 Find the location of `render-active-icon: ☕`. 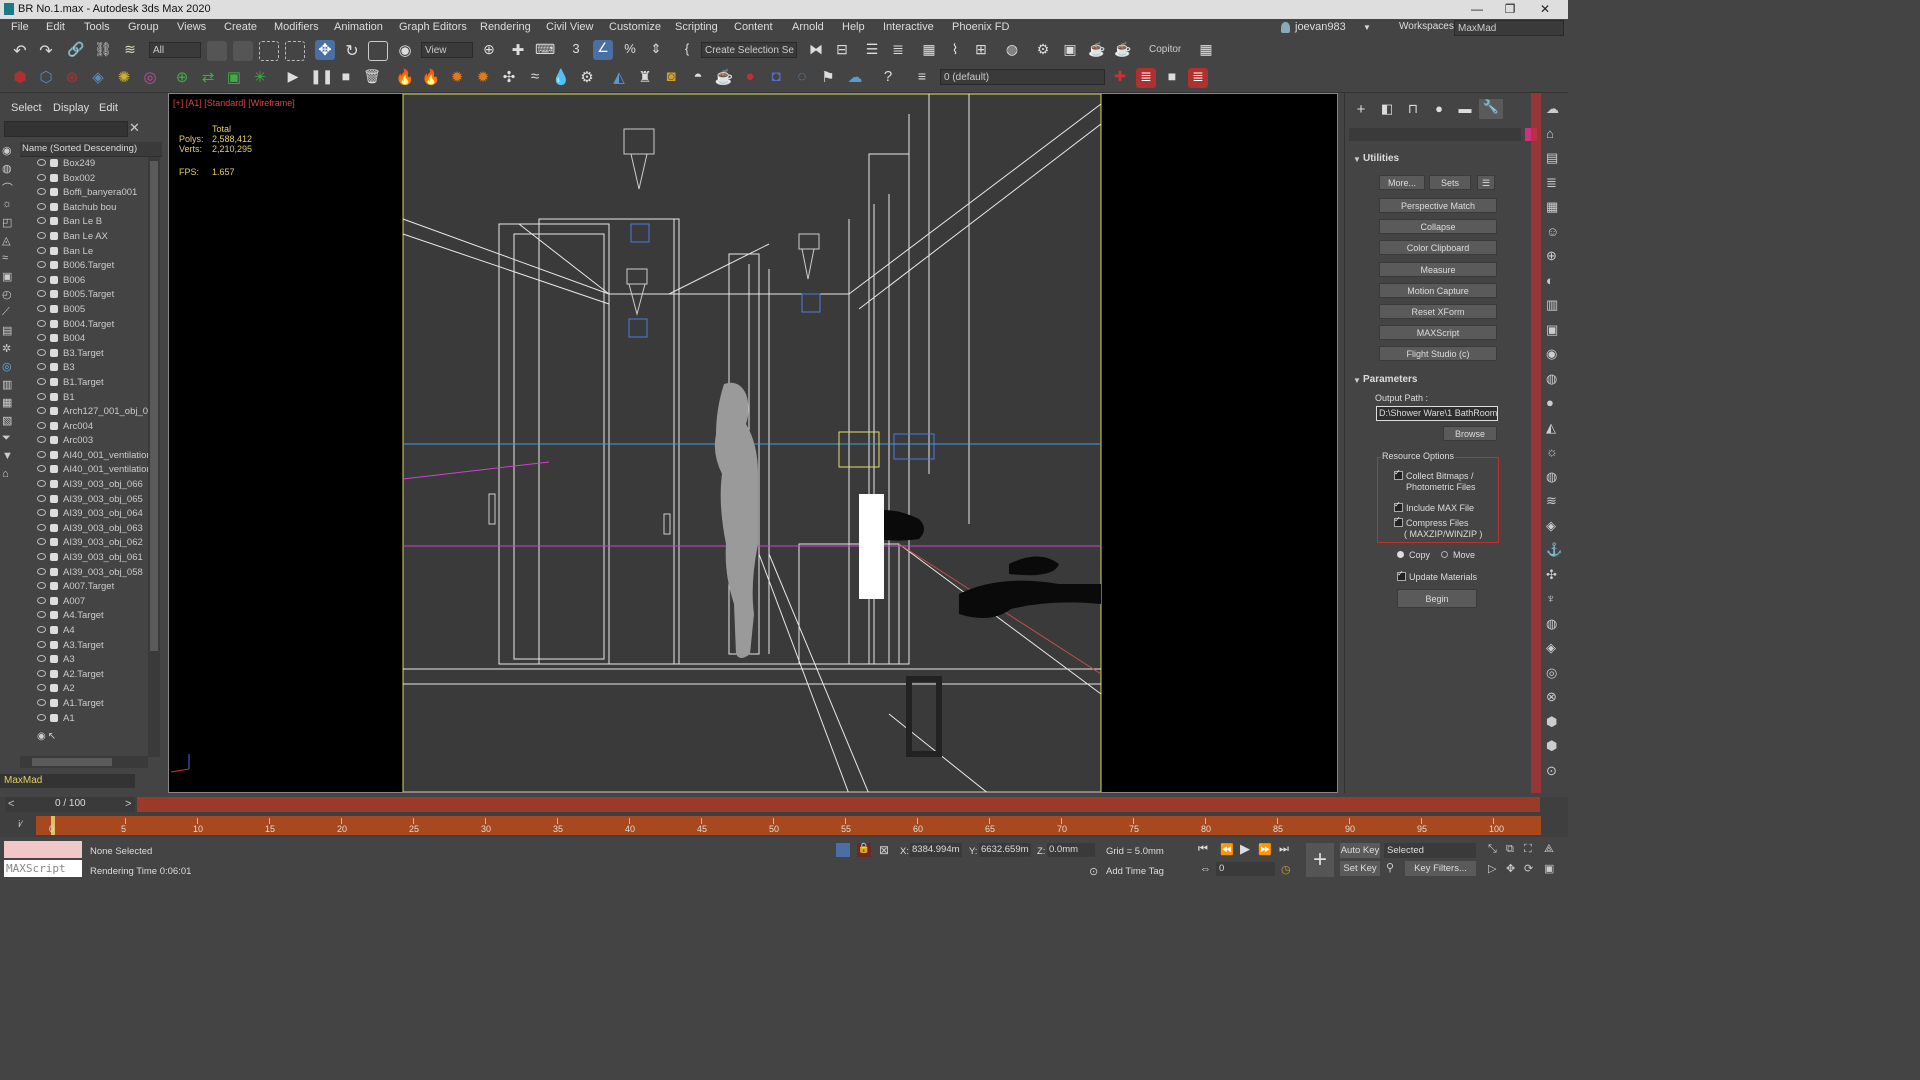

render-active-icon: ☕ is located at coordinates (1123, 51).